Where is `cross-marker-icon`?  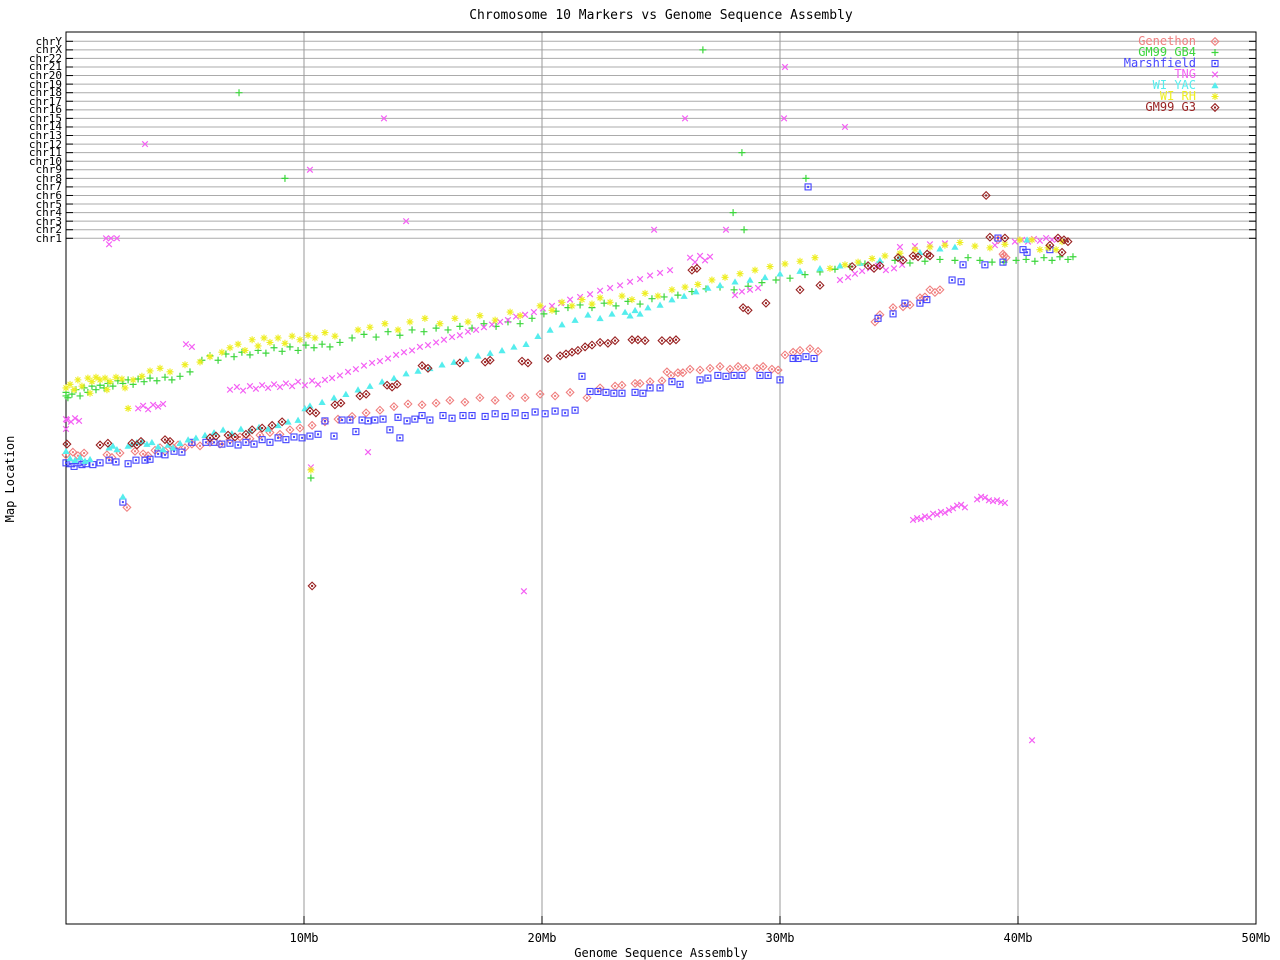
cross-marker-icon is located at coordinates (1215, 74).